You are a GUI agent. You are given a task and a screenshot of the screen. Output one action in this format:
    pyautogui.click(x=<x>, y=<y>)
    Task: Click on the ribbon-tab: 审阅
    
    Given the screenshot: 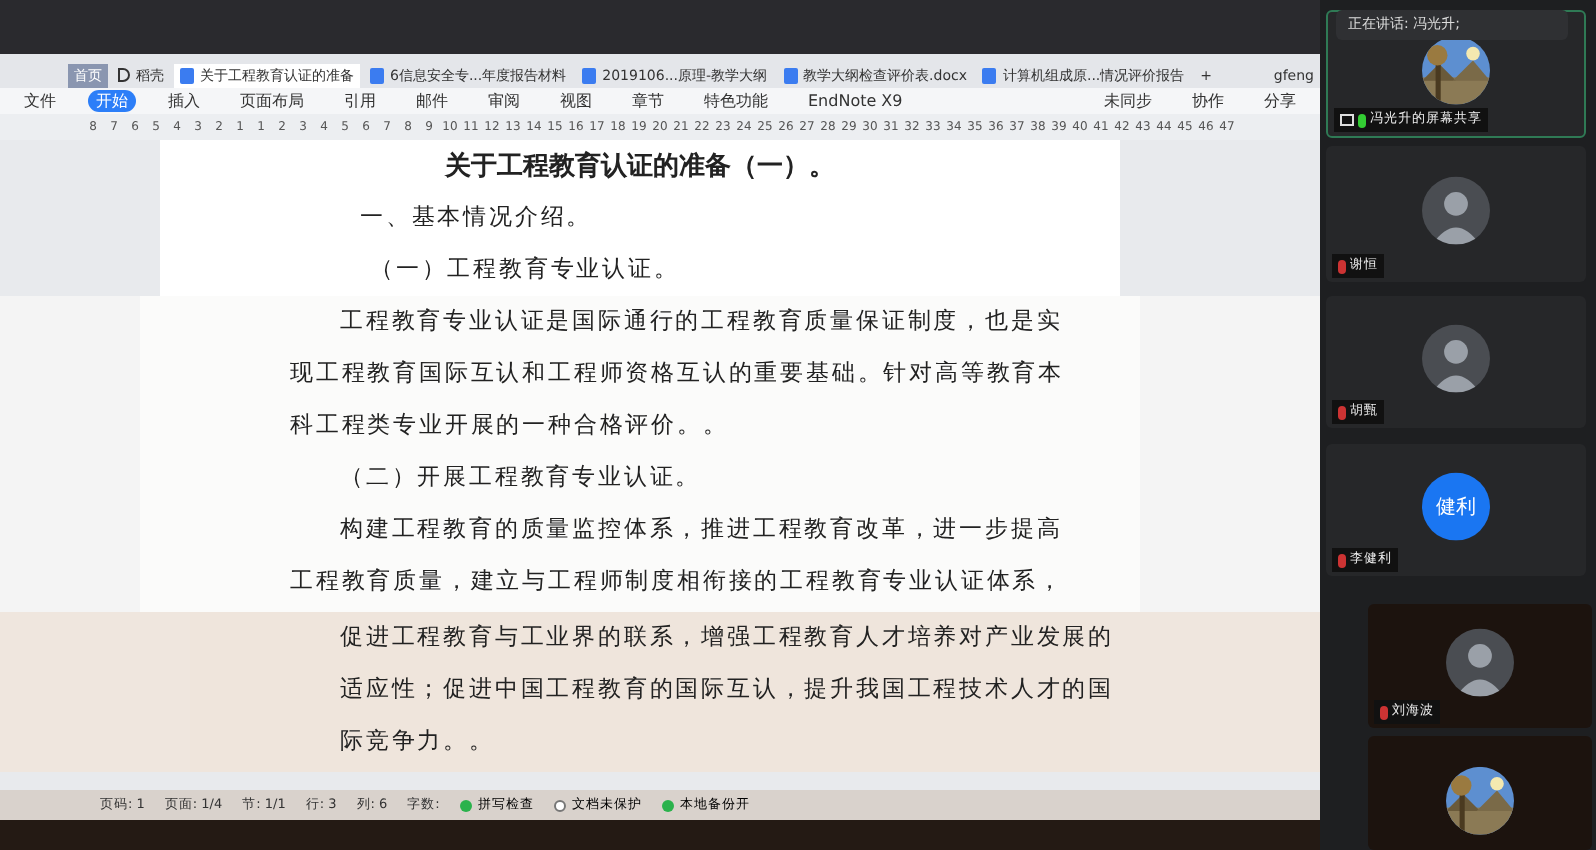 What is the action you would take?
    pyautogui.click(x=504, y=101)
    